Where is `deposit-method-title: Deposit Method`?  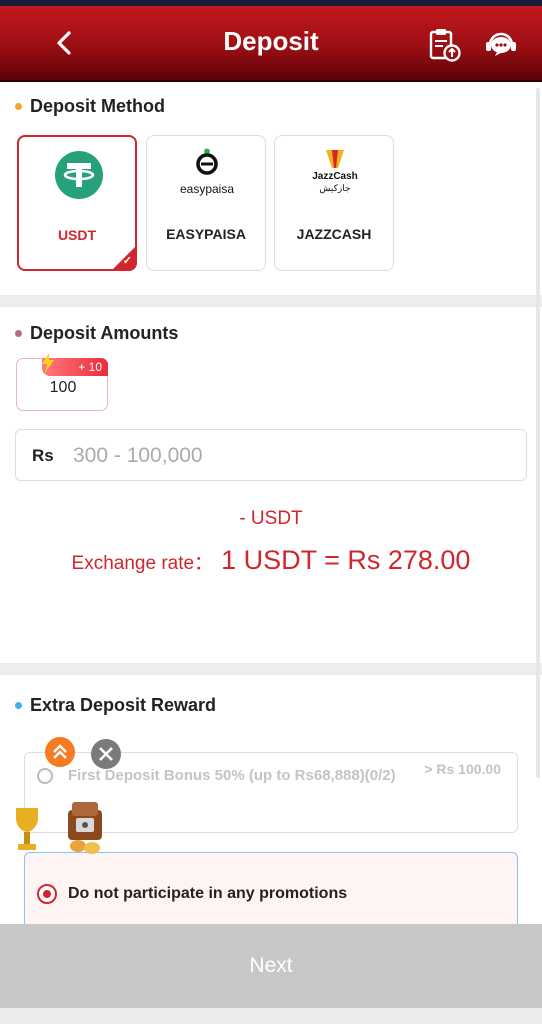 deposit-method-title: Deposit Method is located at coordinates (97, 106).